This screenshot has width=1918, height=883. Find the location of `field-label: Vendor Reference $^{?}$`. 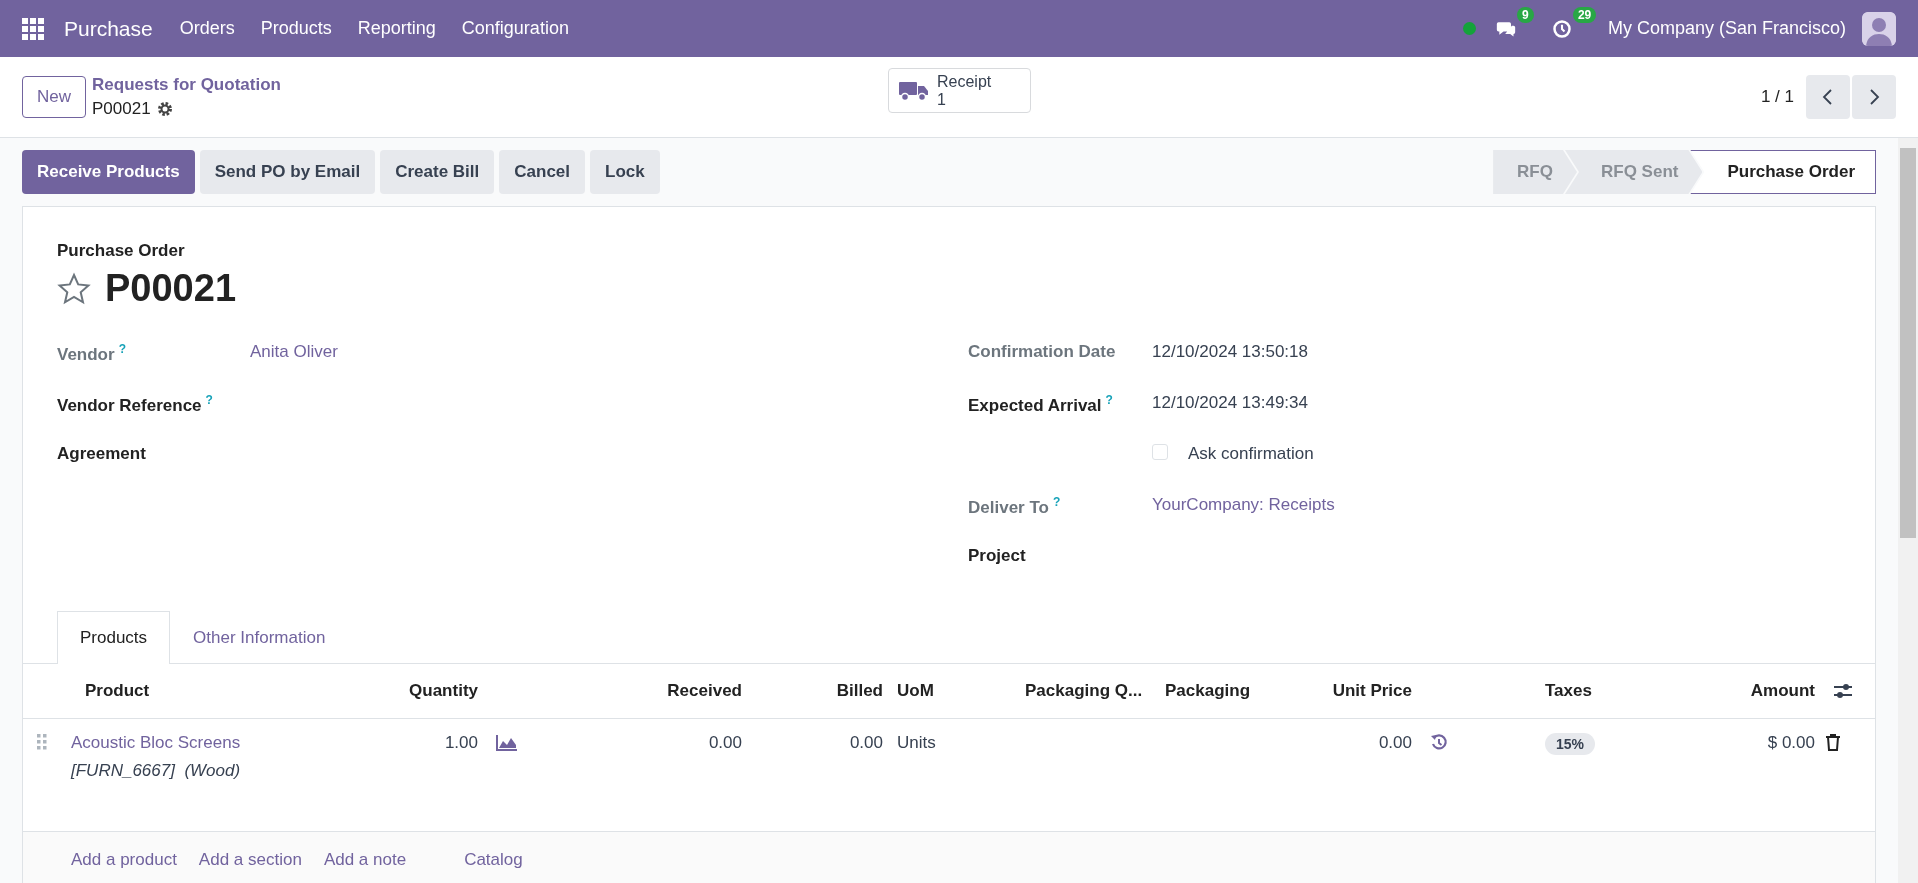

field-label: Vendor Reference $^{?}$ is located at coordinates (135, 404).